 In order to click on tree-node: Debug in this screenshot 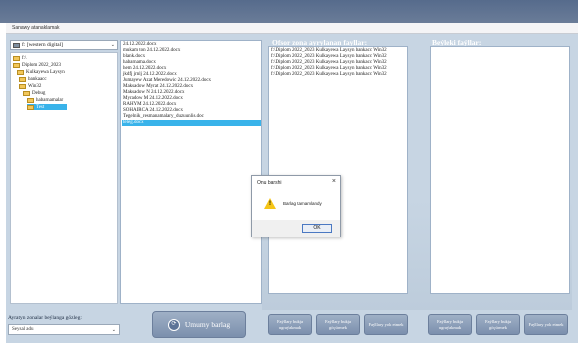, I will do `click(34, 93)`.